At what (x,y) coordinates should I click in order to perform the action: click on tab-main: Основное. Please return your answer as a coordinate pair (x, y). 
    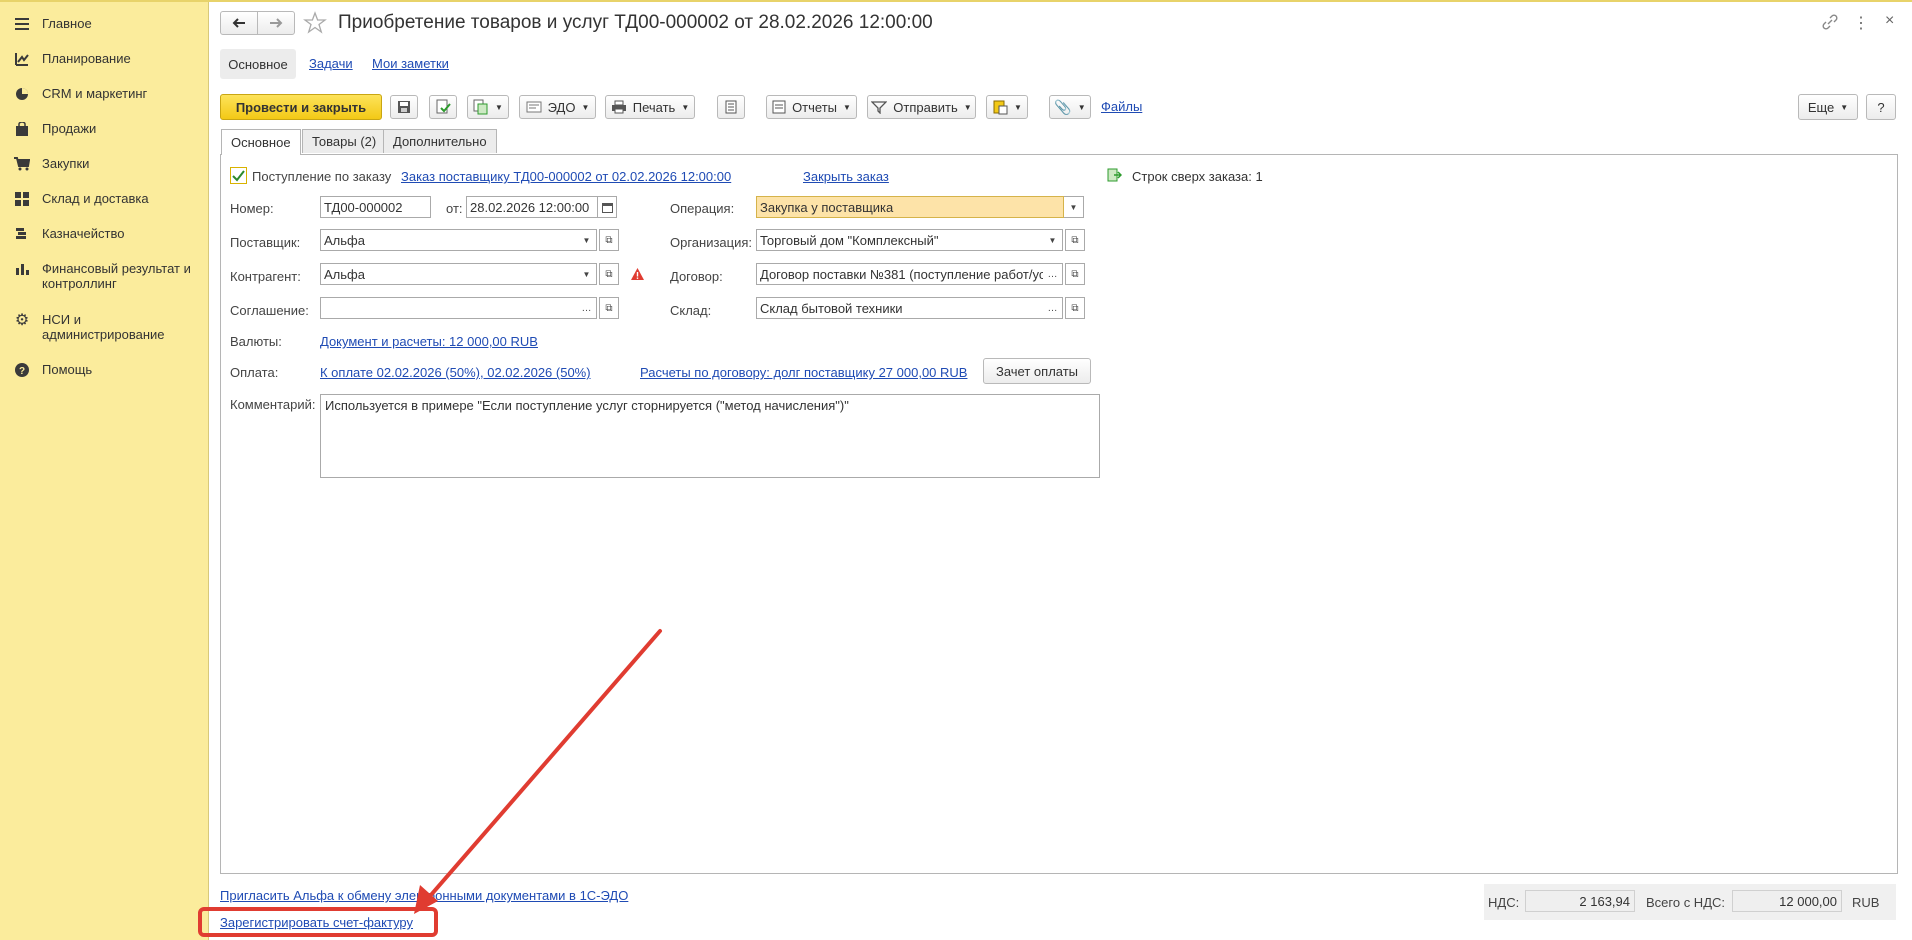
    Looking at the image, I should click on (261, 142).